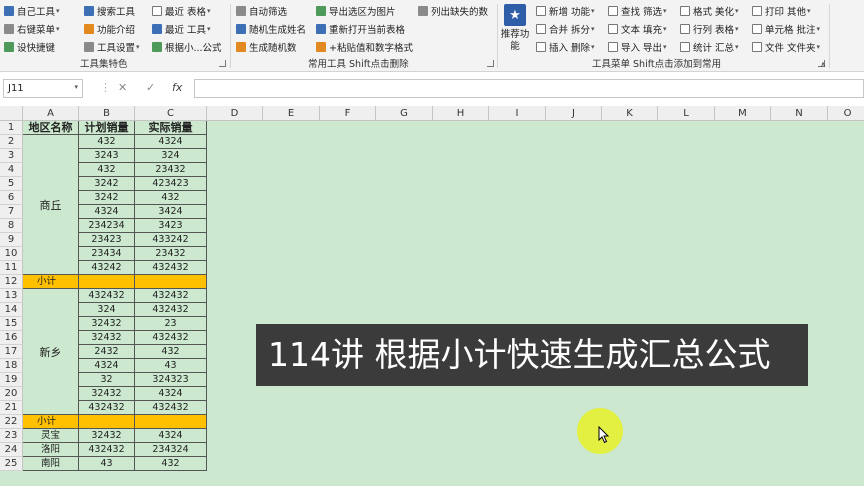 The image size is (864, 486). I want to click on recent-tools-button: 最近 工具 ▾, so click(187, 28).